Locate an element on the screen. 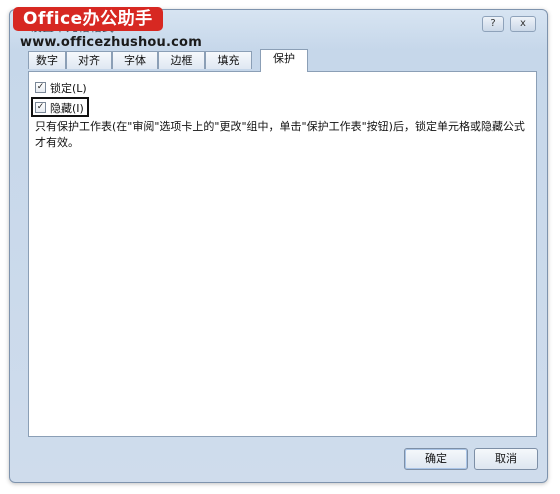 The width and height of the screenshot is (560, 494). locked-label: 锁定(L) is located at coordinates (68, 88).